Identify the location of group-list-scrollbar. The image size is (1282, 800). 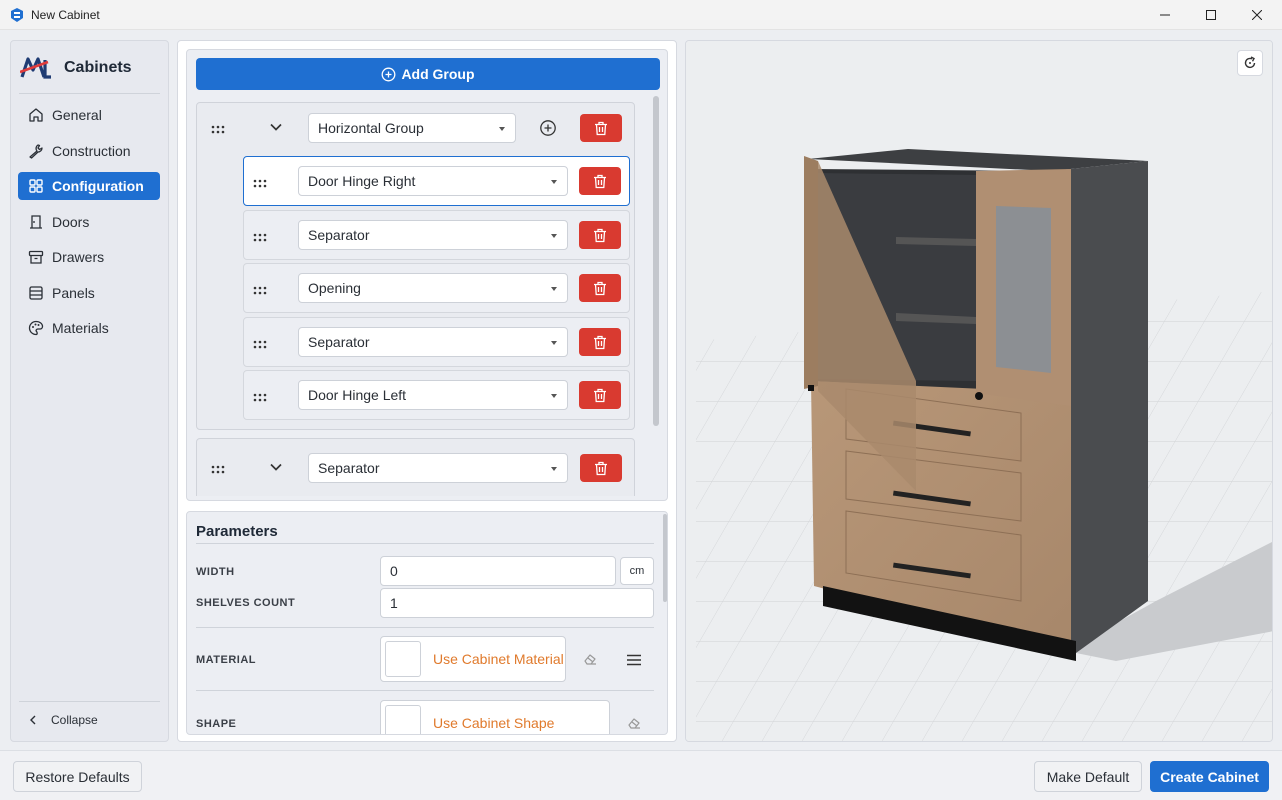
(656, 261).